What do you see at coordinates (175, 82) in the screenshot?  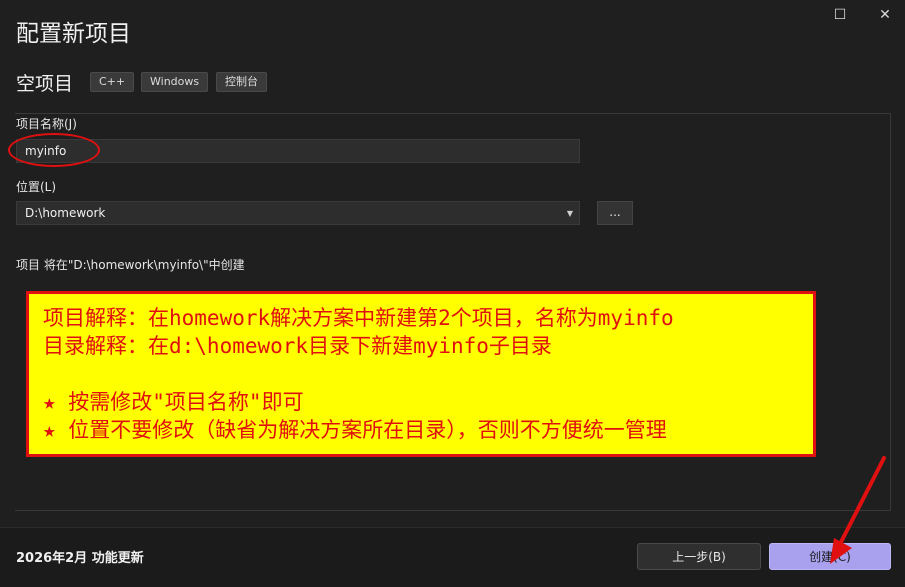 I see `tag-windows: Windows` at bounding box center [175, 82].